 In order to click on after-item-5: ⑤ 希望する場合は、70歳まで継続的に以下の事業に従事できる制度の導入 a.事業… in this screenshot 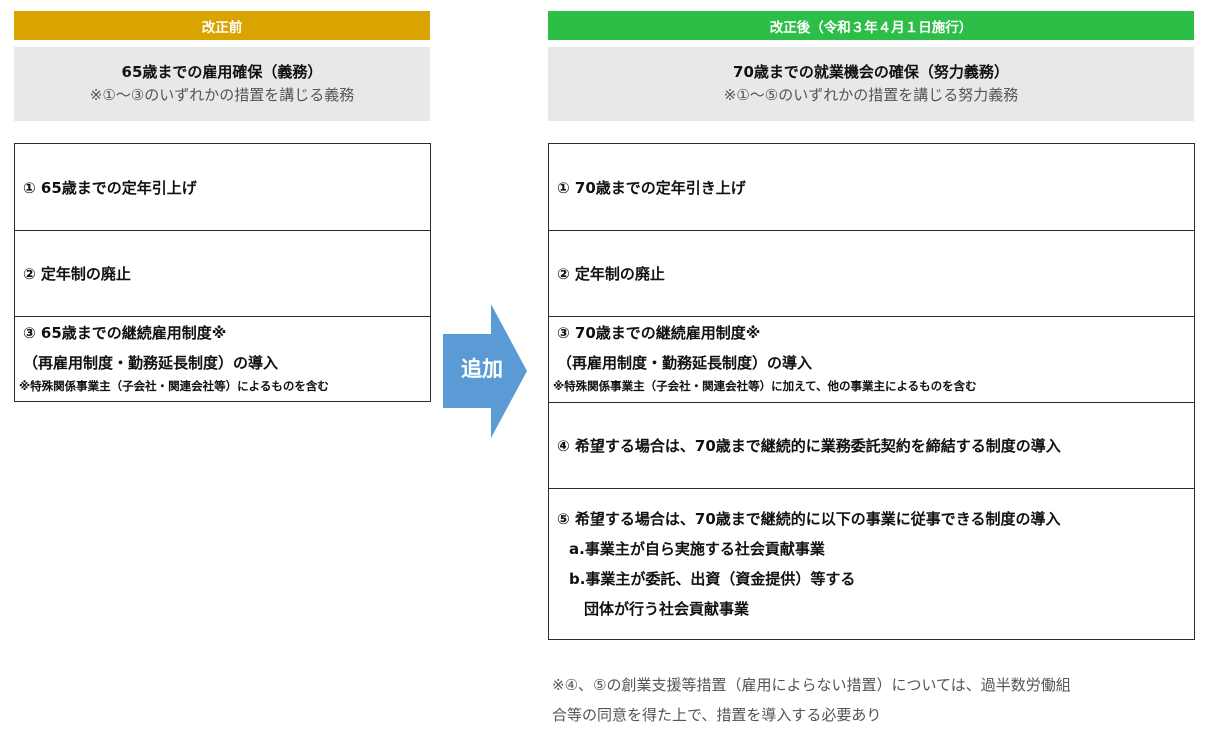, I will do `click(871, 563)`.